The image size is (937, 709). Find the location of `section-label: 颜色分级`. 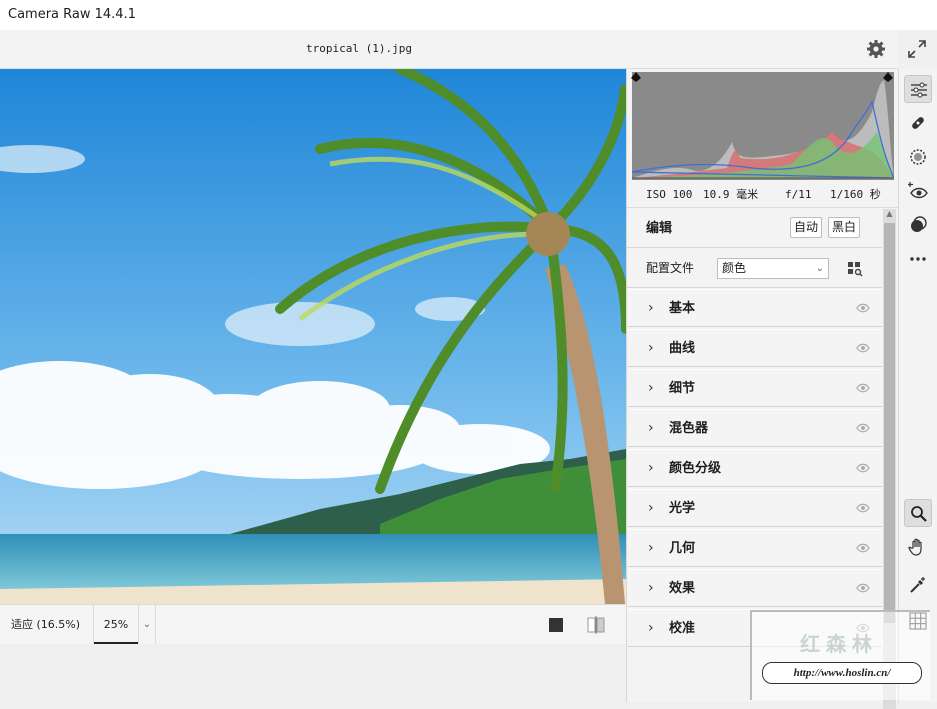

section-label: 颜色分级 is located at coordinates (695, 468).